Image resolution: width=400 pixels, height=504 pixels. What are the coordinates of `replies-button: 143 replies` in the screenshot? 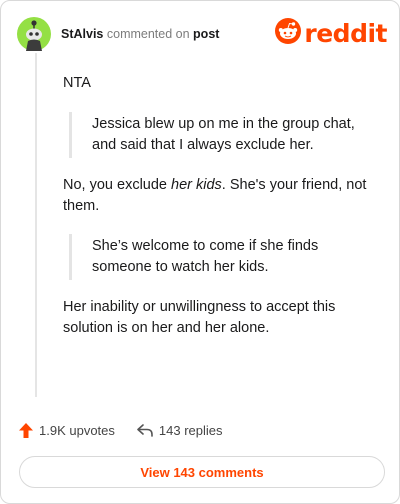 It's located at (180, 430).